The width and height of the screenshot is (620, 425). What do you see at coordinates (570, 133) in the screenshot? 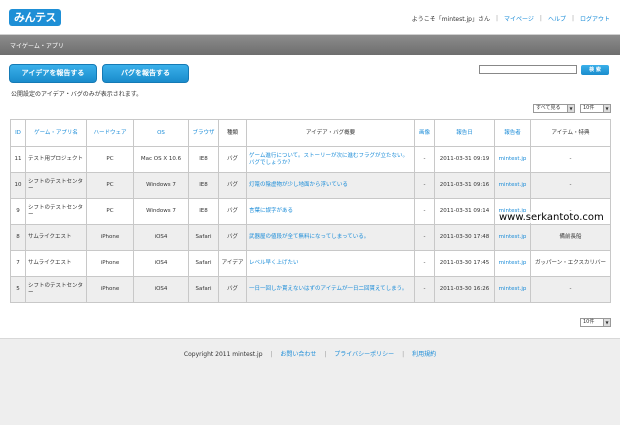
I see `column-header-item: アイテム・特典` at bounding box center [570, 133].